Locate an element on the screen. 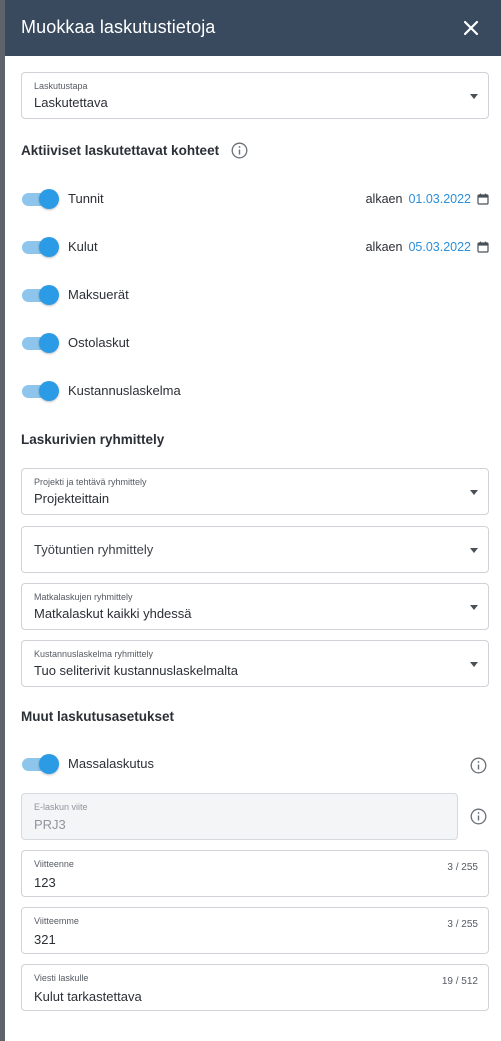 This screenshot has width=501, height=1041. other-settings-title: Muut laskutusasetukset is located at coordinates (98, 716).